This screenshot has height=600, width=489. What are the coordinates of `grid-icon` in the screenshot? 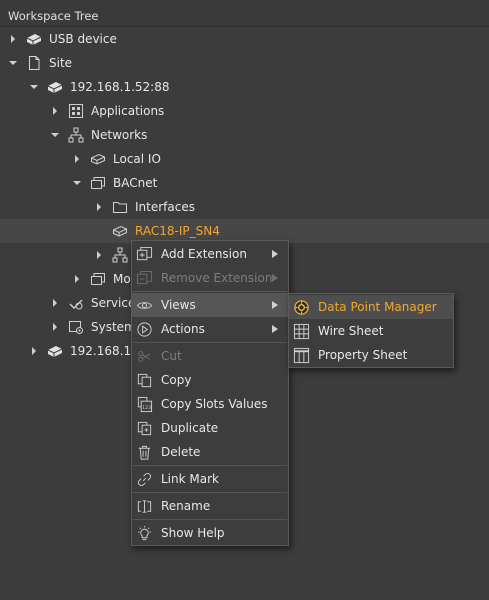 It's located at (301, 331).